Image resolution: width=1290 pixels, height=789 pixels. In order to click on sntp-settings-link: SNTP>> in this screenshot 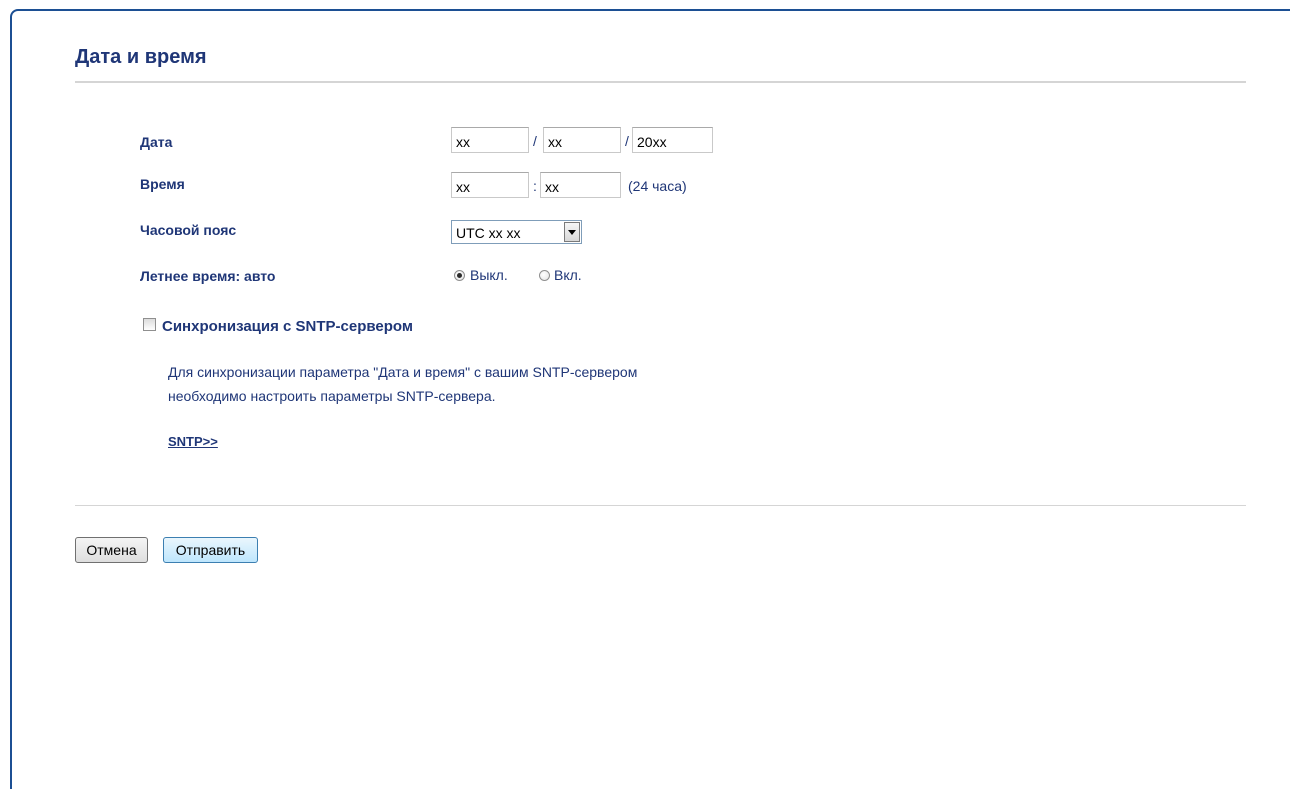, I will do `click(193, 441)`.